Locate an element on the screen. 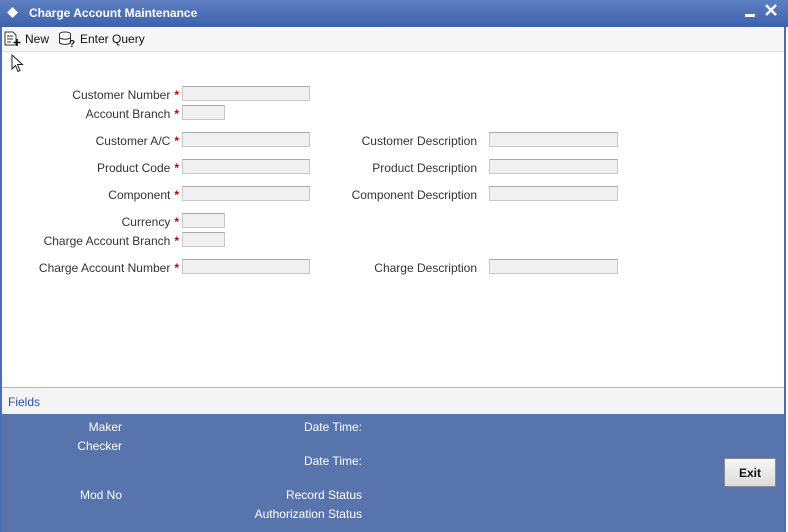 This screenshot has width=788, height=532. checker-label: Checker is located at coordinates (99, 446).